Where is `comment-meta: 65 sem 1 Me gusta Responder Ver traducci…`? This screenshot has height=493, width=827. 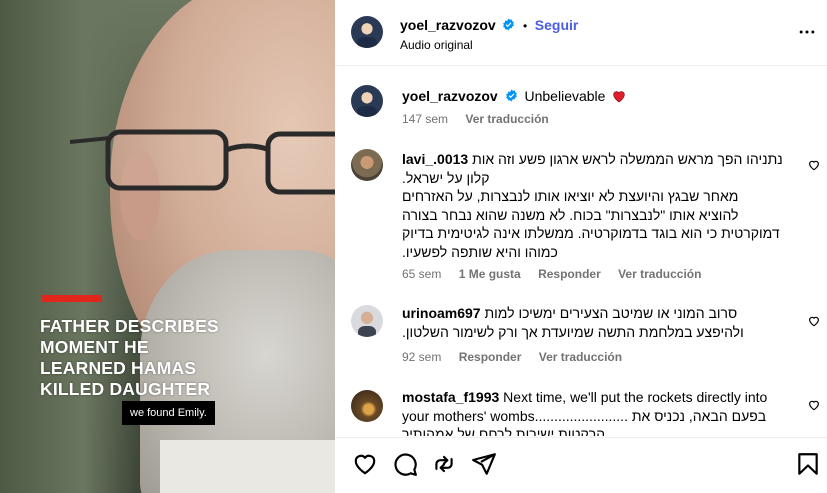
comment-meta: 65 sem 1 Me gusta Responder Ver traducci… is located at coordinates (558, 274).